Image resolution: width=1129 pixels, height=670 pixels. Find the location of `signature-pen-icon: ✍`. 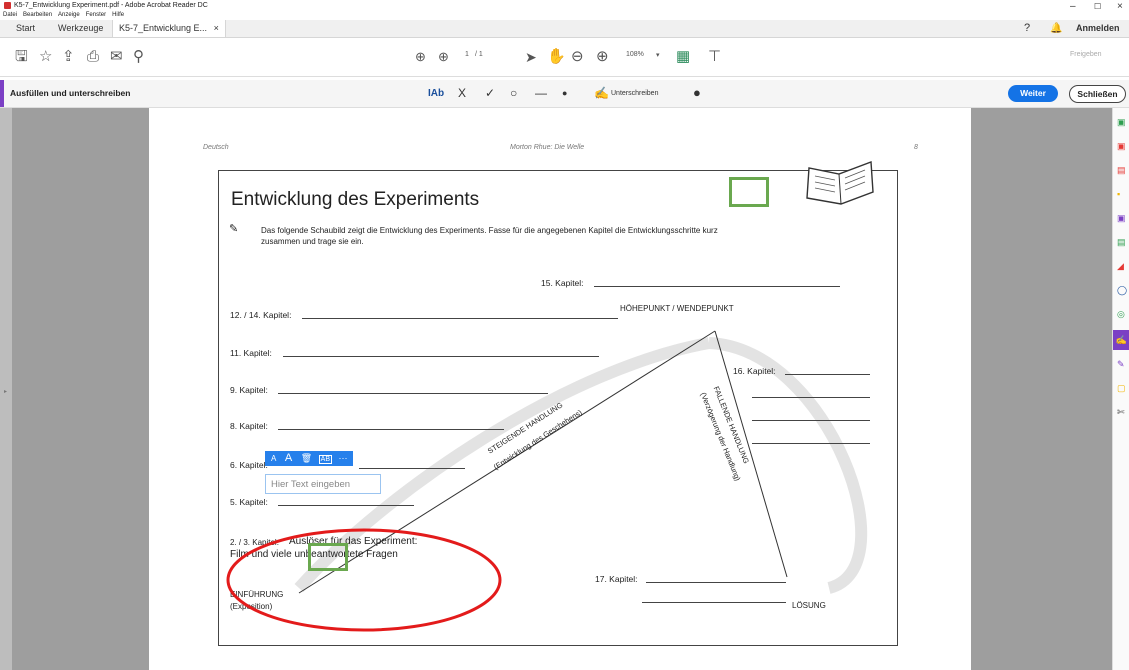

signature-pen-icon: ✍ is located at coordinates (601, 93).